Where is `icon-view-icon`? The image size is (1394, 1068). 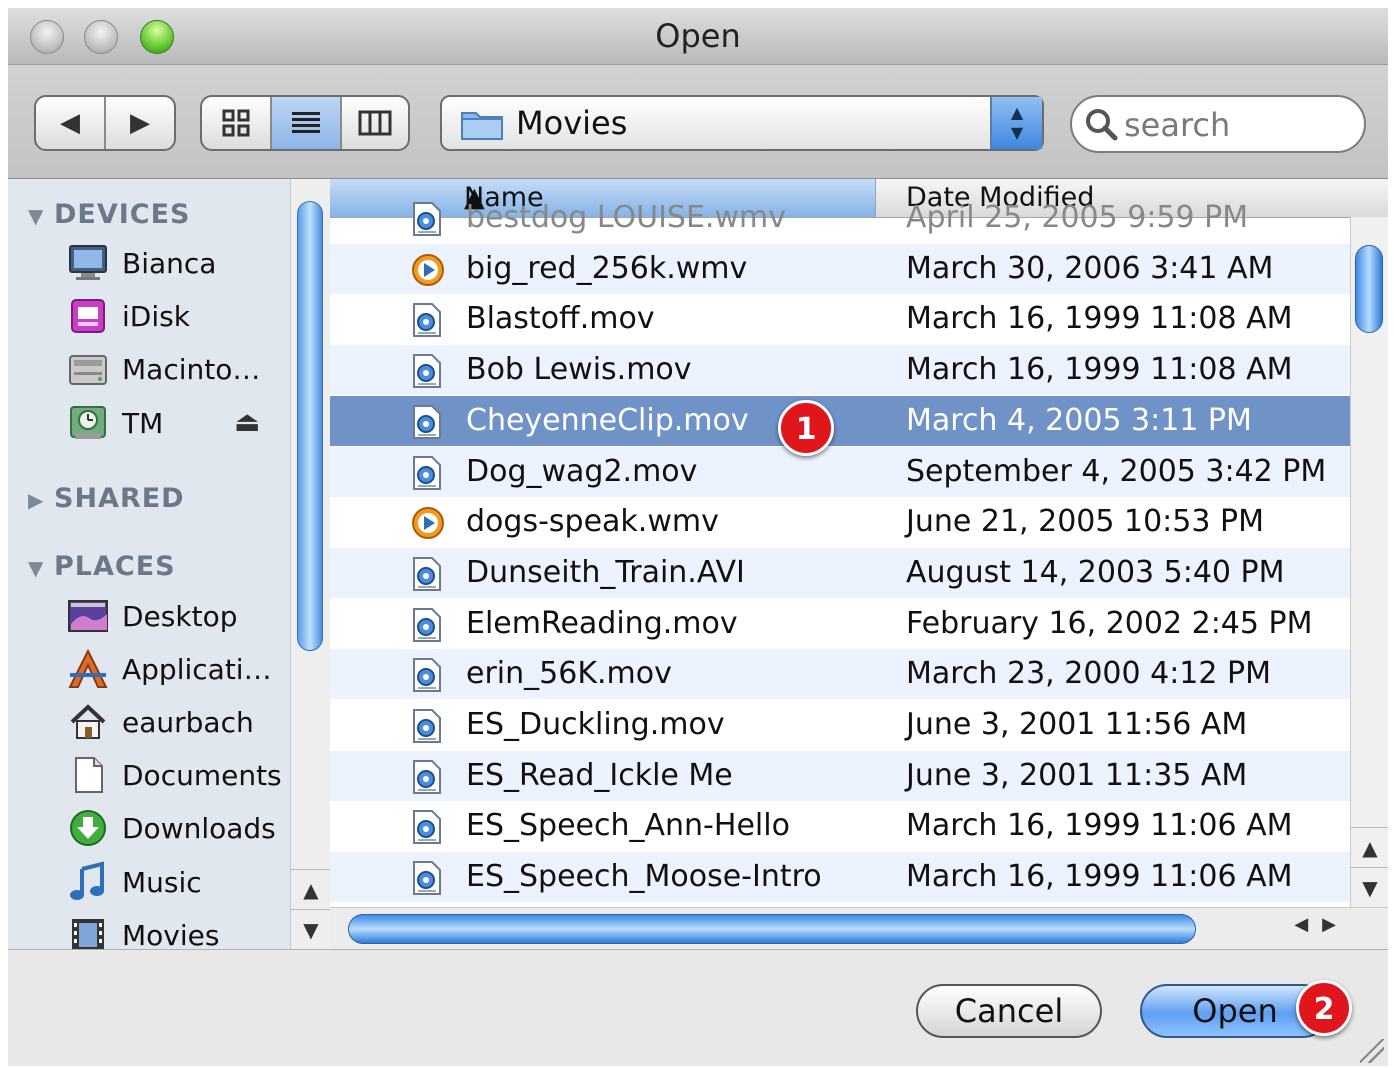 icon-view-icon is located at coordinates (236, 123).